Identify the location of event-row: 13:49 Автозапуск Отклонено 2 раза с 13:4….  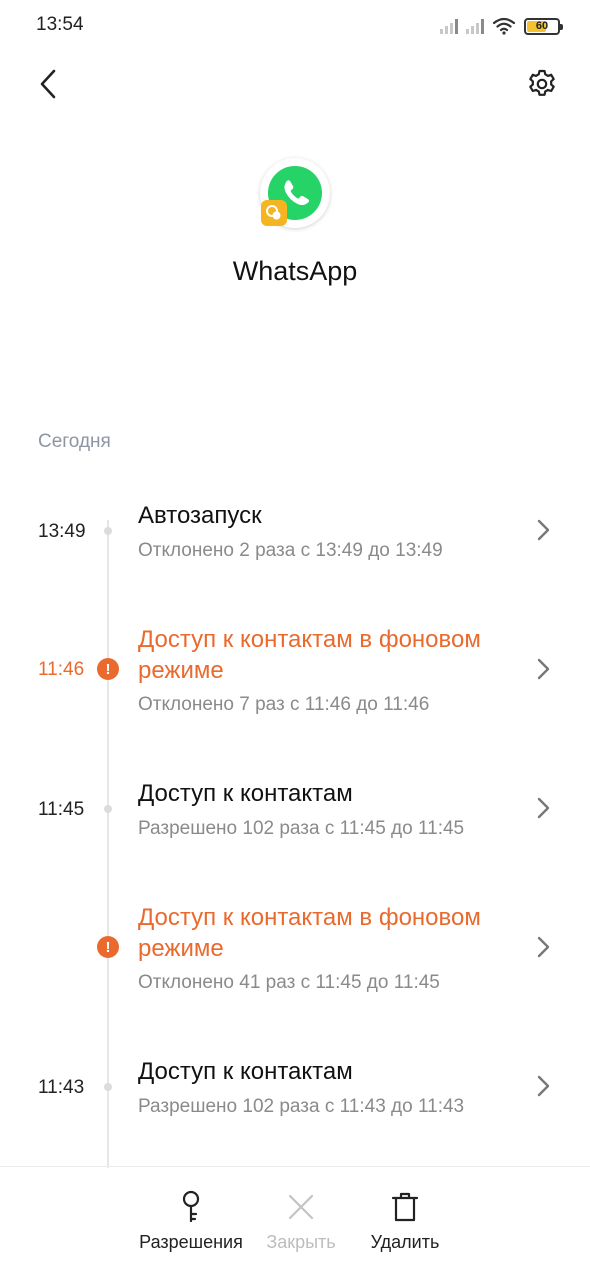
(295, 535).